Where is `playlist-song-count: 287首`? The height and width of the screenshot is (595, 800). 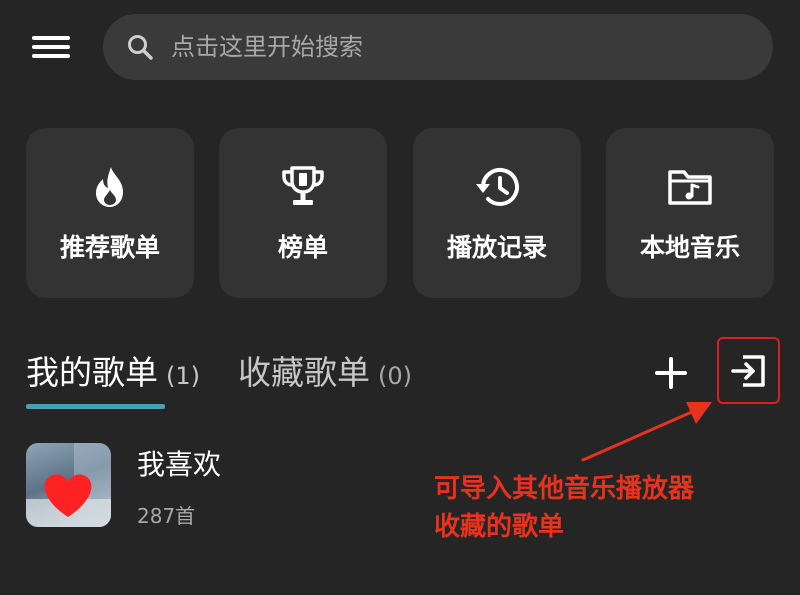
playlist-song-count: 287首 is located at coordinates (166, 516).